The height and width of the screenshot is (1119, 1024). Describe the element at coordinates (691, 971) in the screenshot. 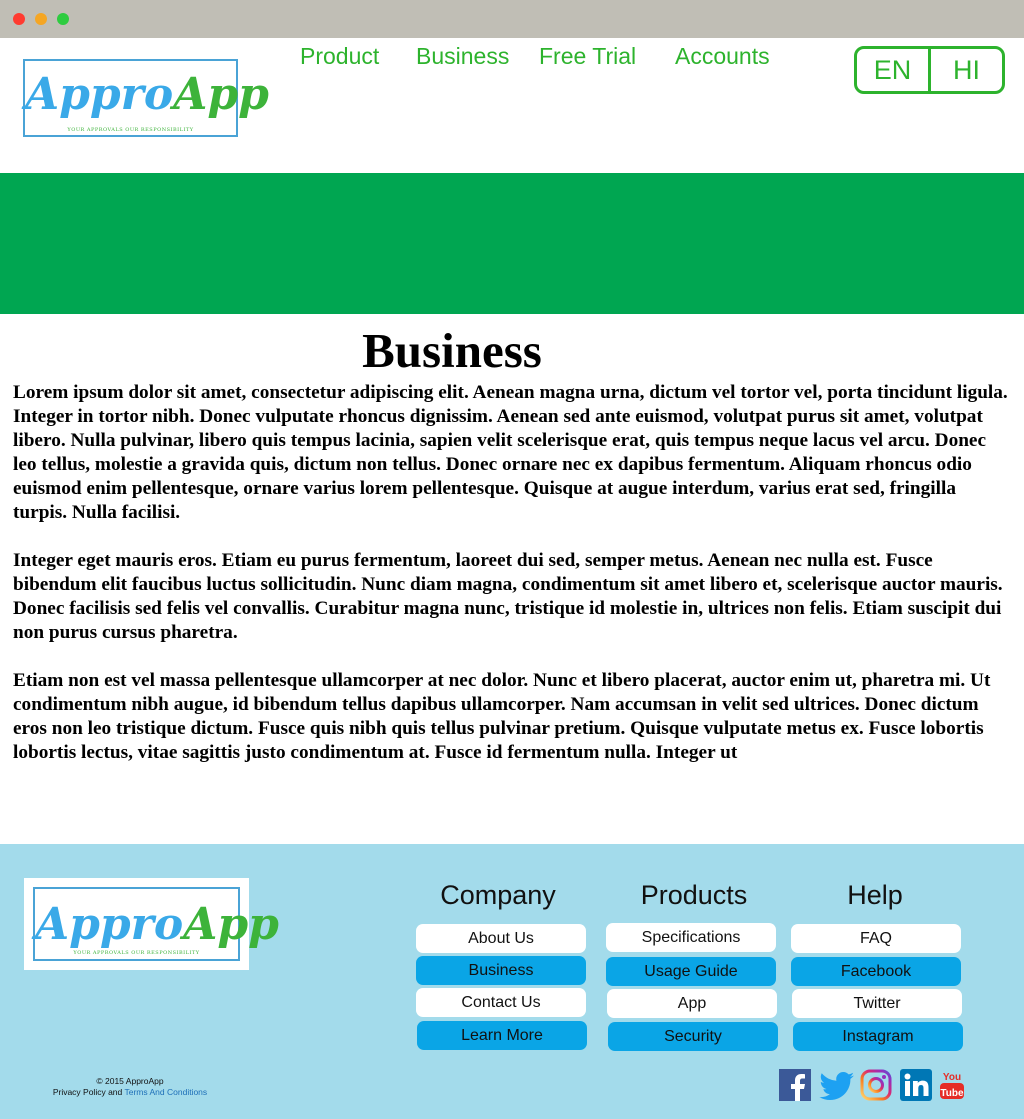

I see `footer-link-usage-guide: Usage Guide` at that location.